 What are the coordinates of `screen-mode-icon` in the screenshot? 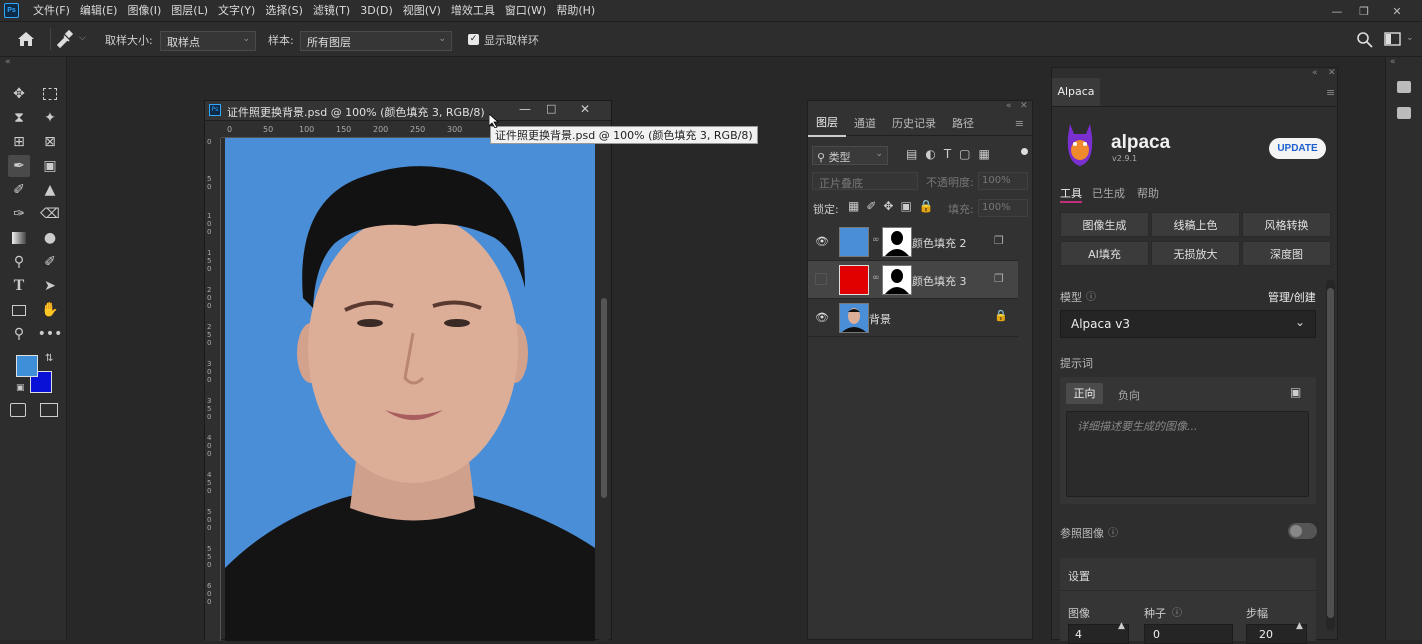 It's located at (49, 410).